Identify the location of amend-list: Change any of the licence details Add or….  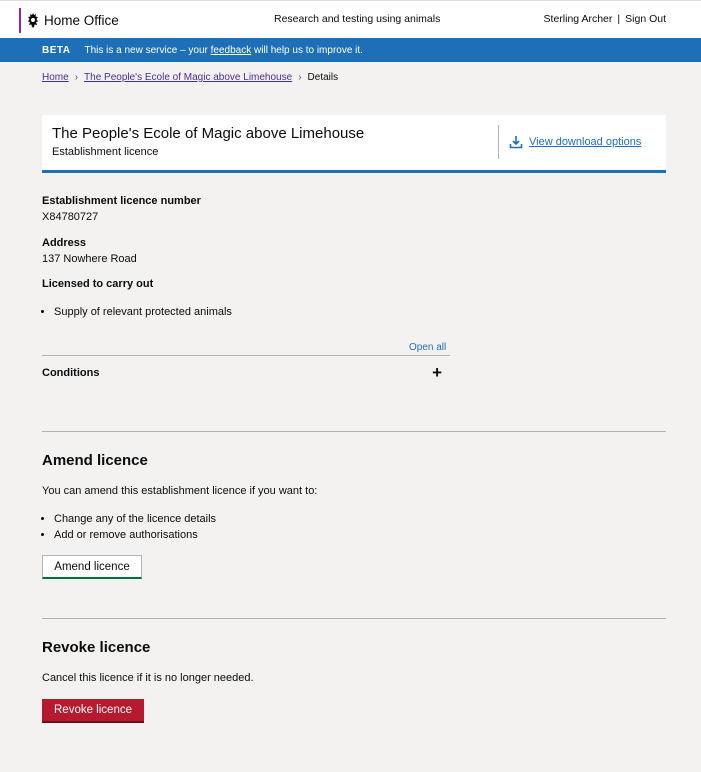
(128, 527).